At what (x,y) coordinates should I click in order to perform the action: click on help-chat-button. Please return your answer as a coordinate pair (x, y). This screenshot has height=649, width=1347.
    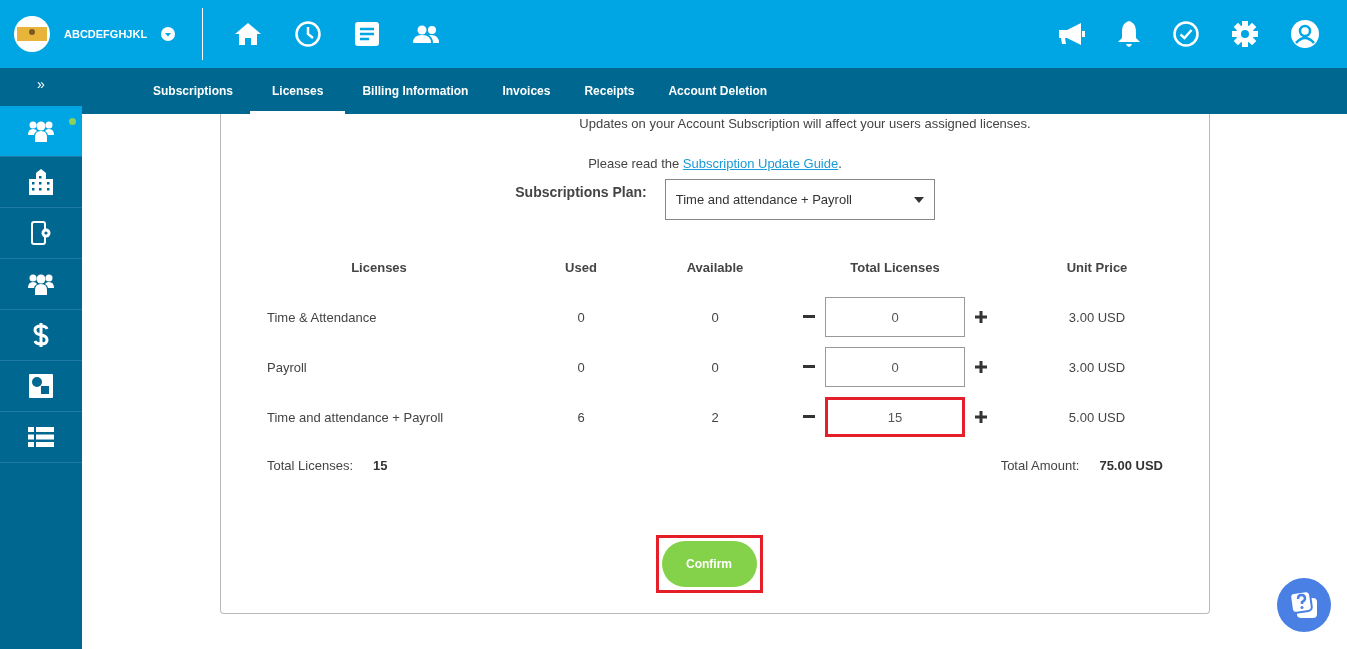
    Looking at the image, I should click on (1304, 605).